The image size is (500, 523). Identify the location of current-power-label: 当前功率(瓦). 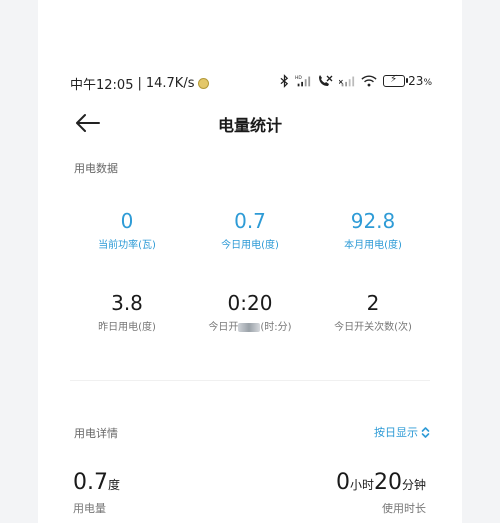
(127, 245).